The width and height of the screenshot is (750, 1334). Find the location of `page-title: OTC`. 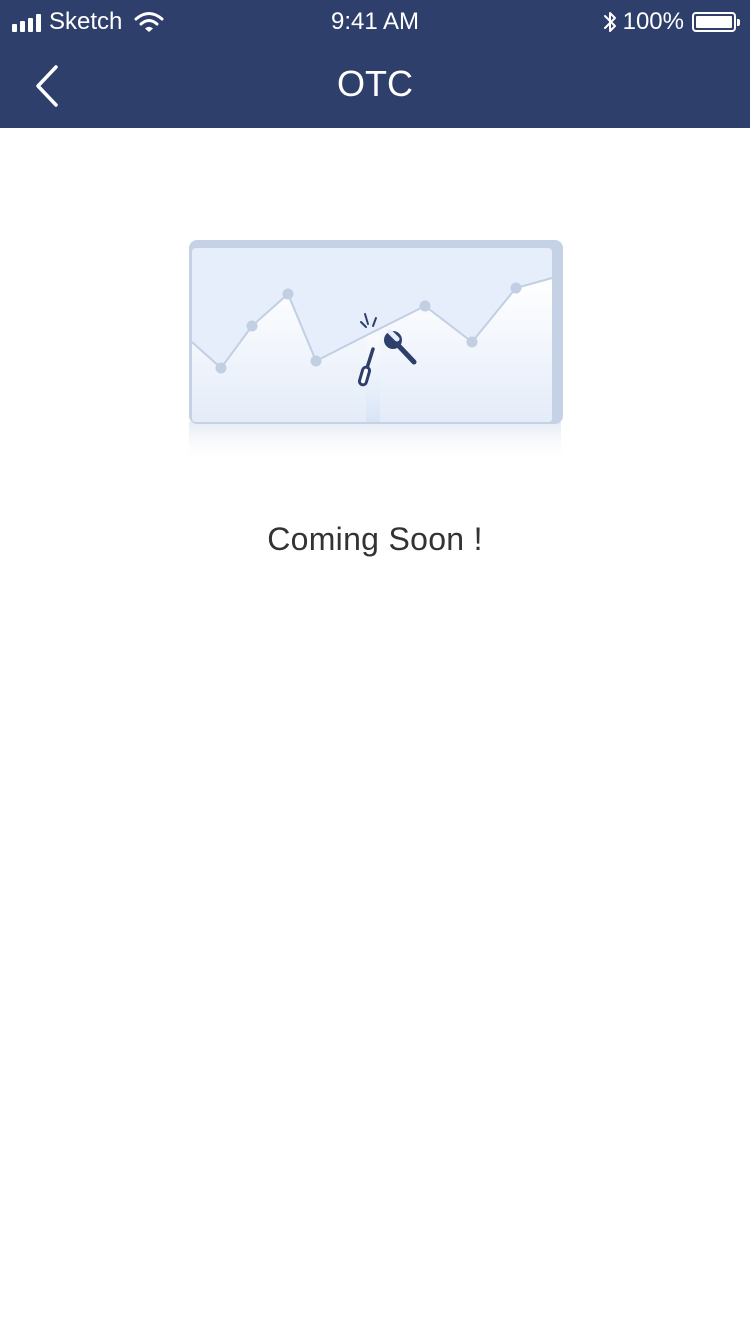

page-title: OTC is located at coordinates (375, 83).